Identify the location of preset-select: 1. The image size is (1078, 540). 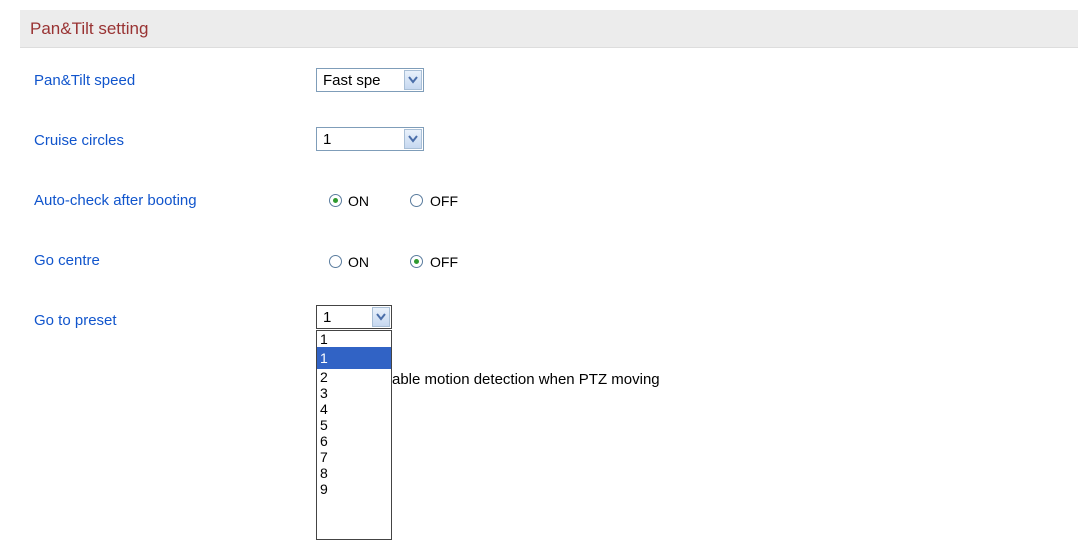
(354, 317).